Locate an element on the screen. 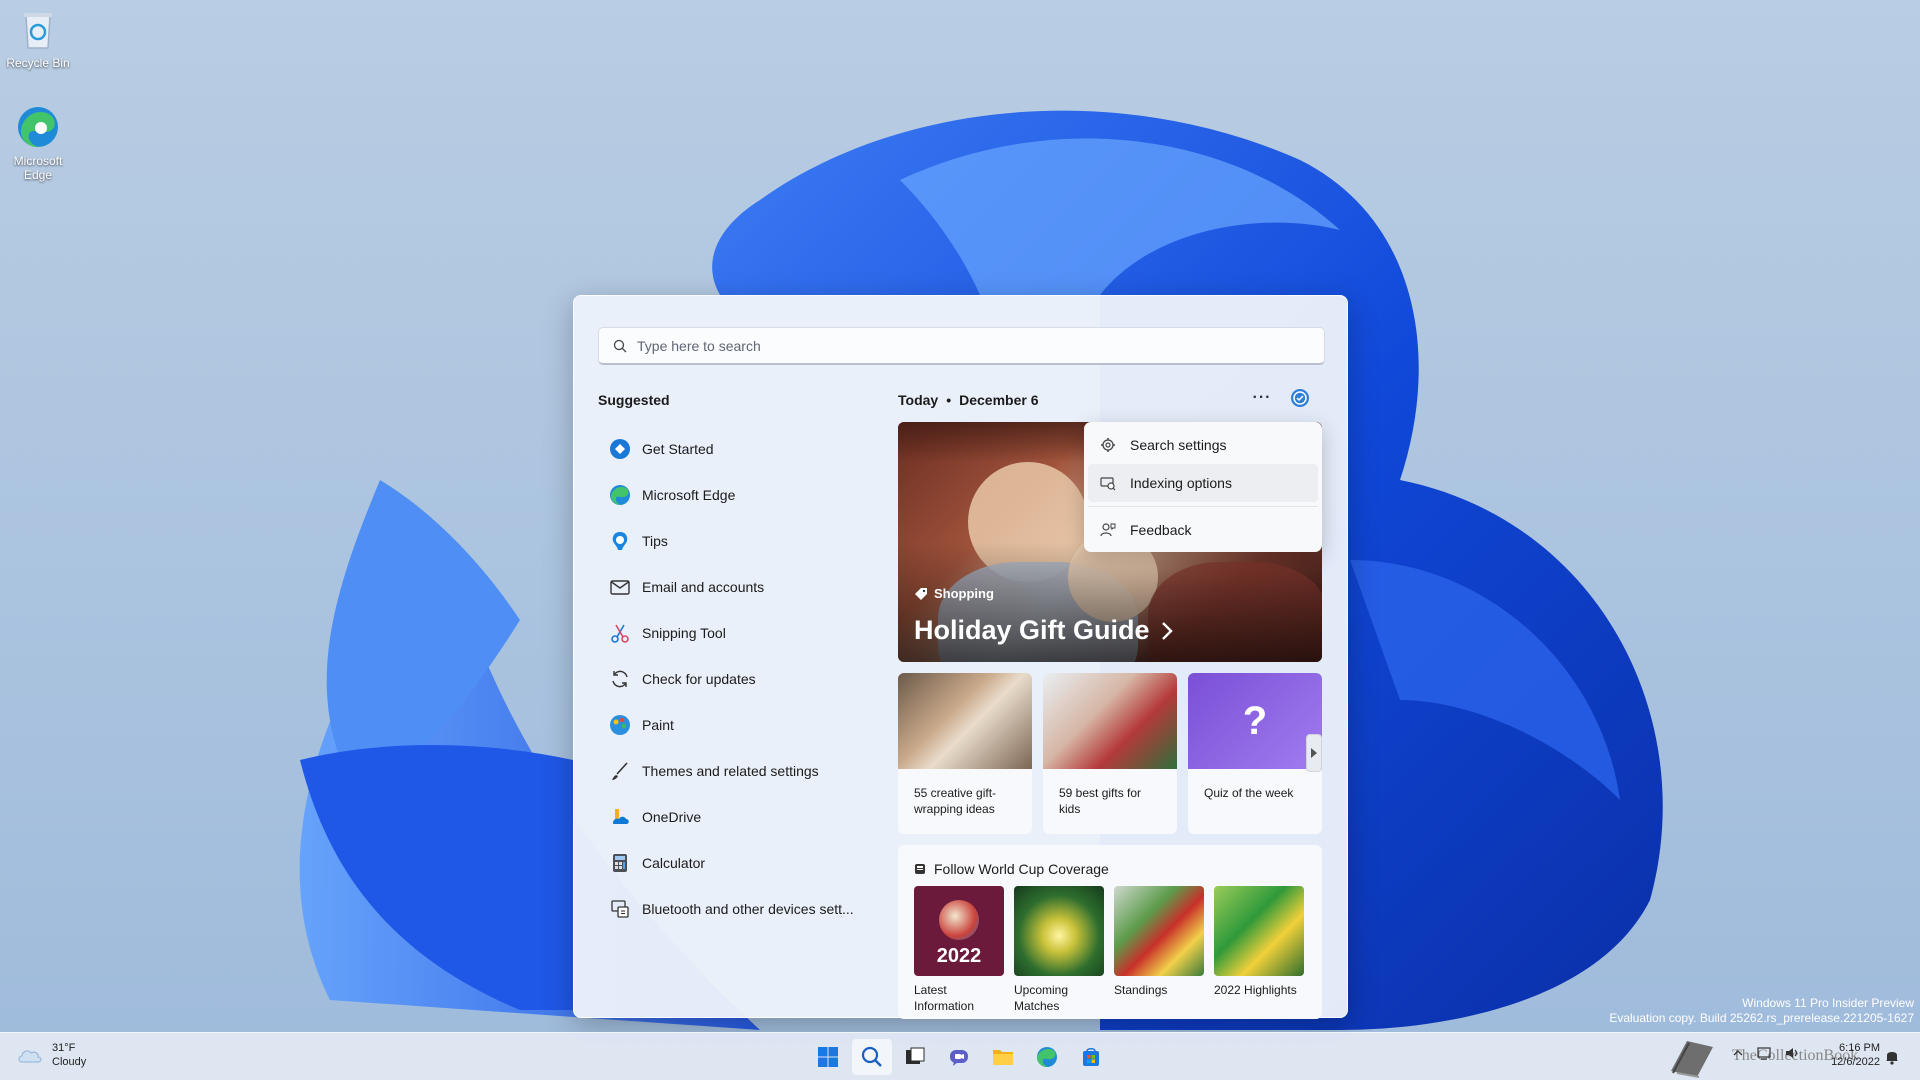  suggested-item-label: Snipping Tool is located at coordinates (684, 633).